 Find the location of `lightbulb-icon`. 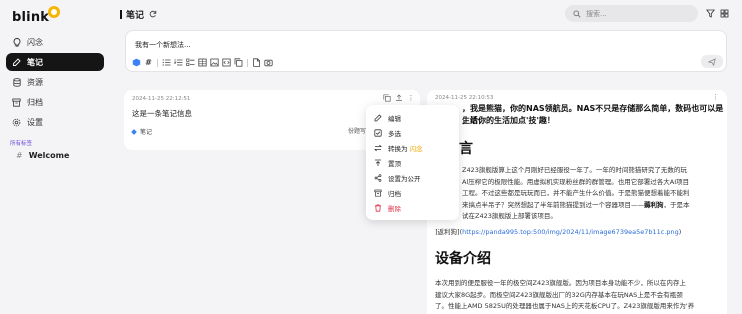

lightbulb-icon is located at coordinates (16, 42).